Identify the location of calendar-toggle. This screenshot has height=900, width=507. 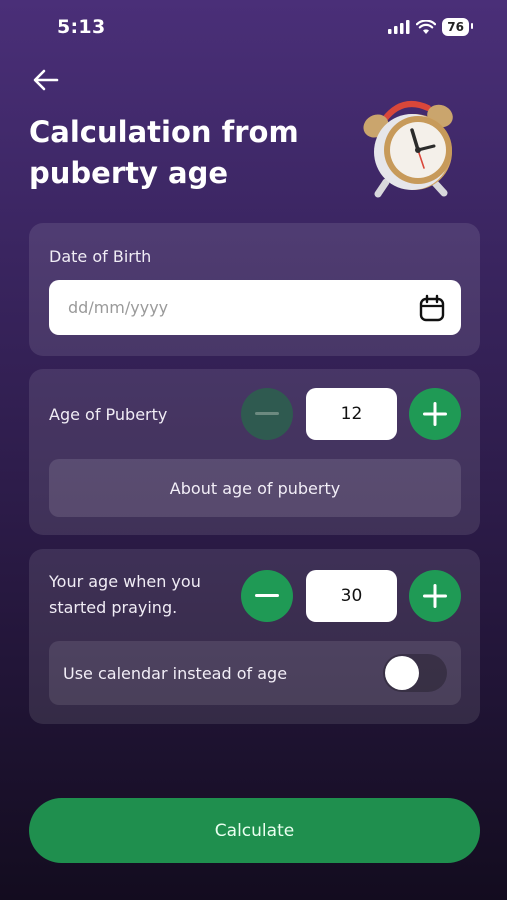
(415, 673).